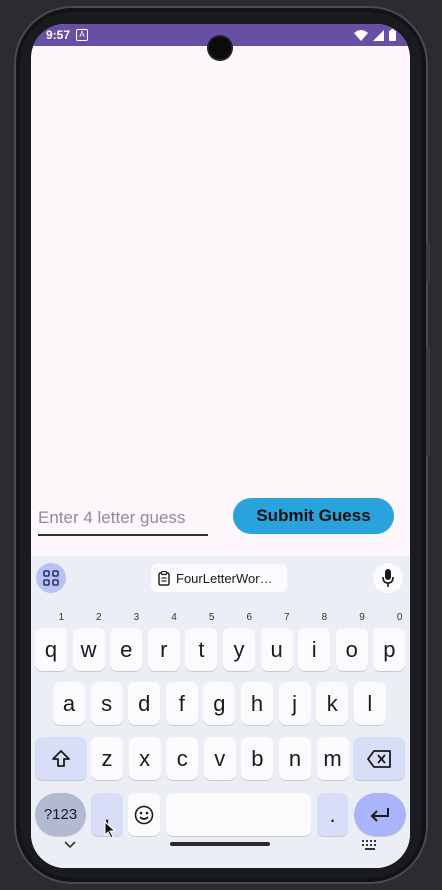 The height and width of the screenshot is (890, 442). What do you see at coordinates (211, 617) in the screenshot?
I see `key-number-hint: 5` at bounding box center [211, 617].